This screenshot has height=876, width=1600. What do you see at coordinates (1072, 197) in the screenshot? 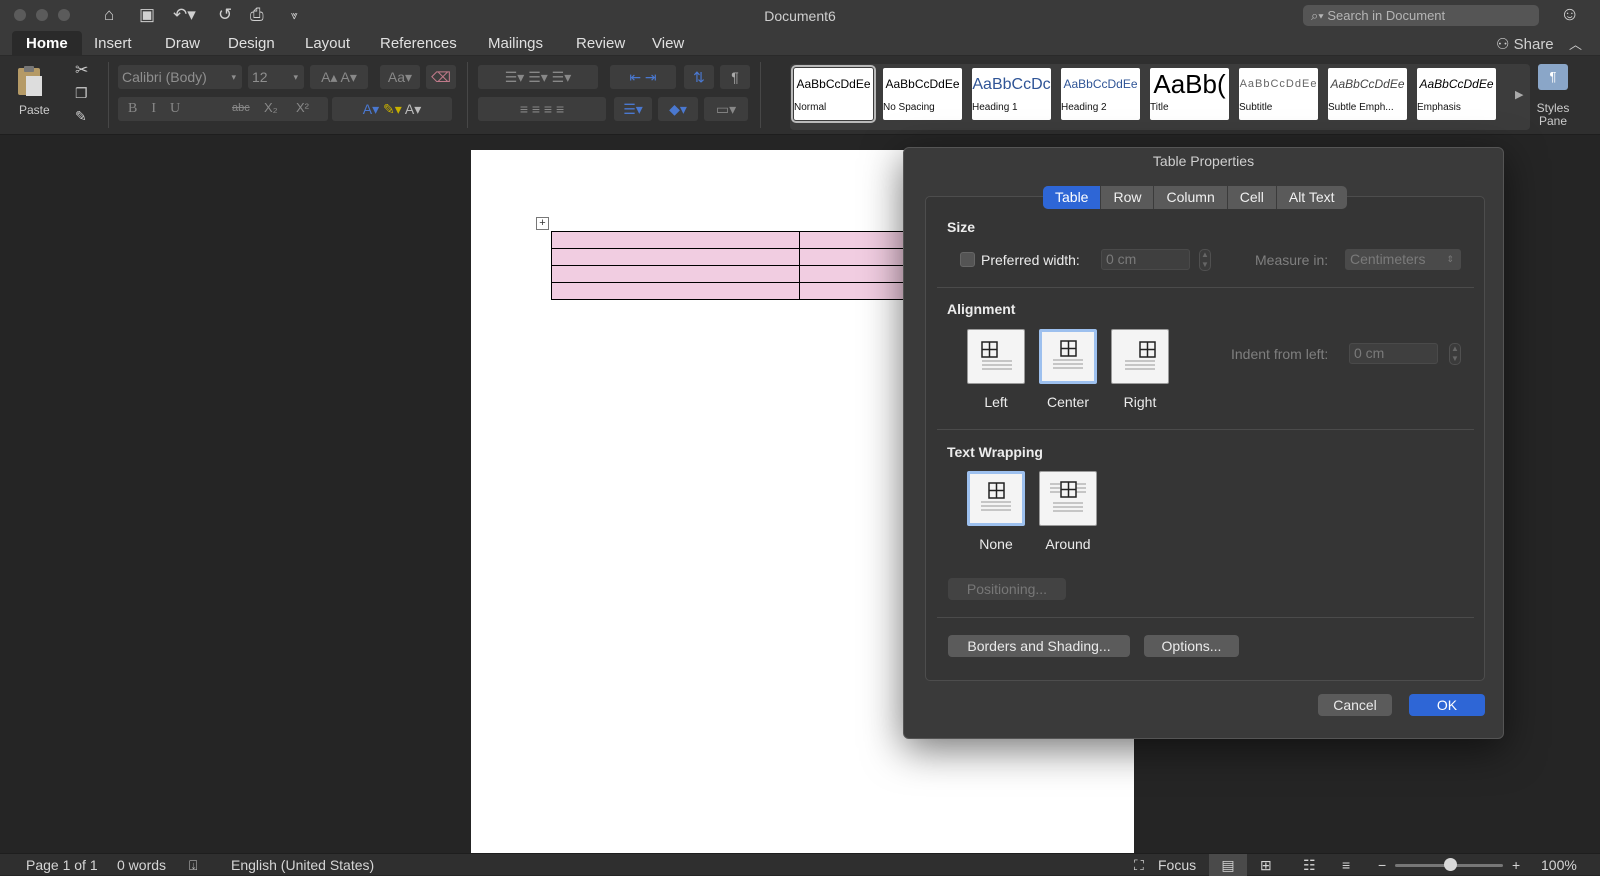
I see `tab-table: Table` at bounding box center [1072, 197].